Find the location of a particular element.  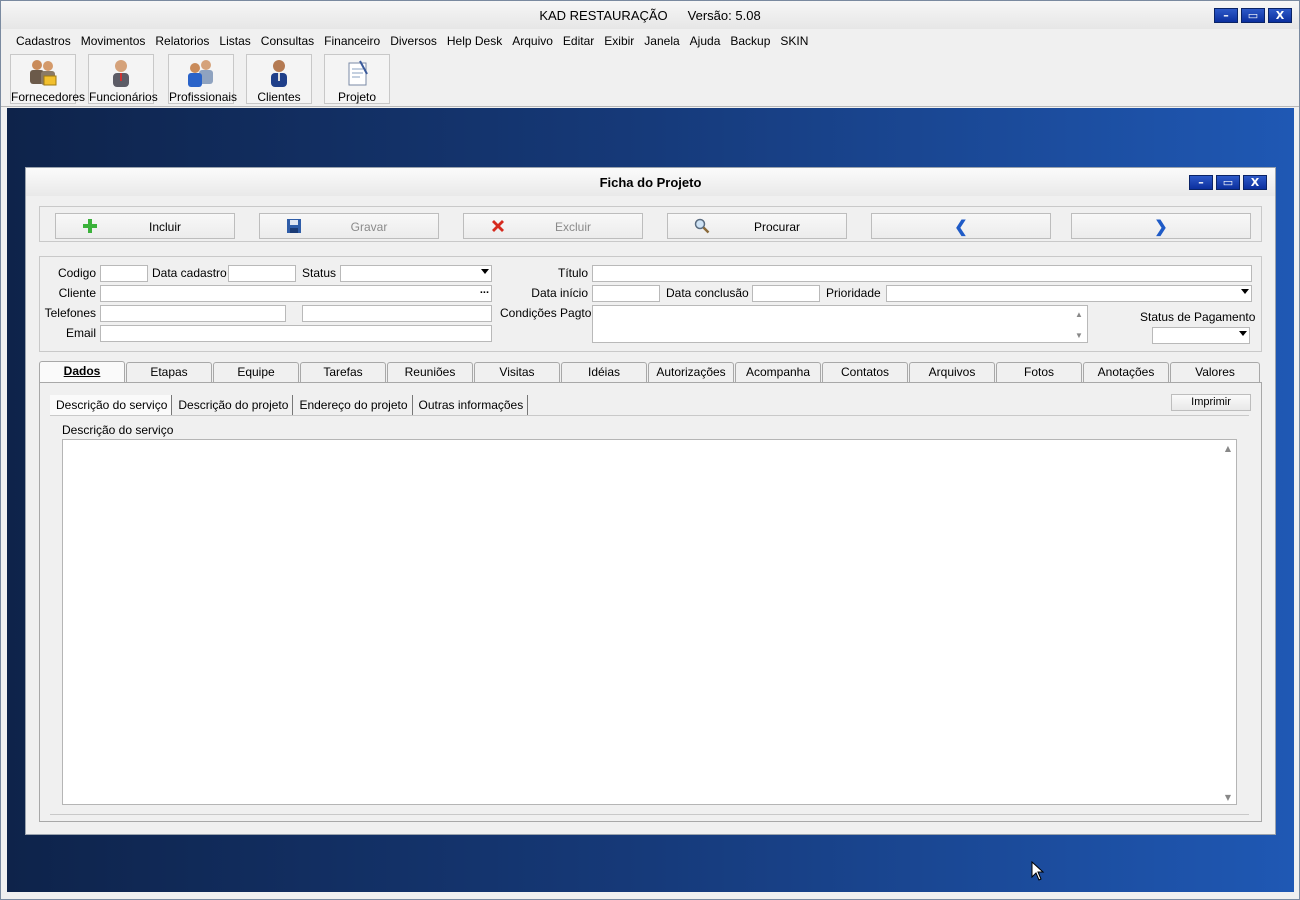

data-inicio-field is located at coordinates (626, 293).